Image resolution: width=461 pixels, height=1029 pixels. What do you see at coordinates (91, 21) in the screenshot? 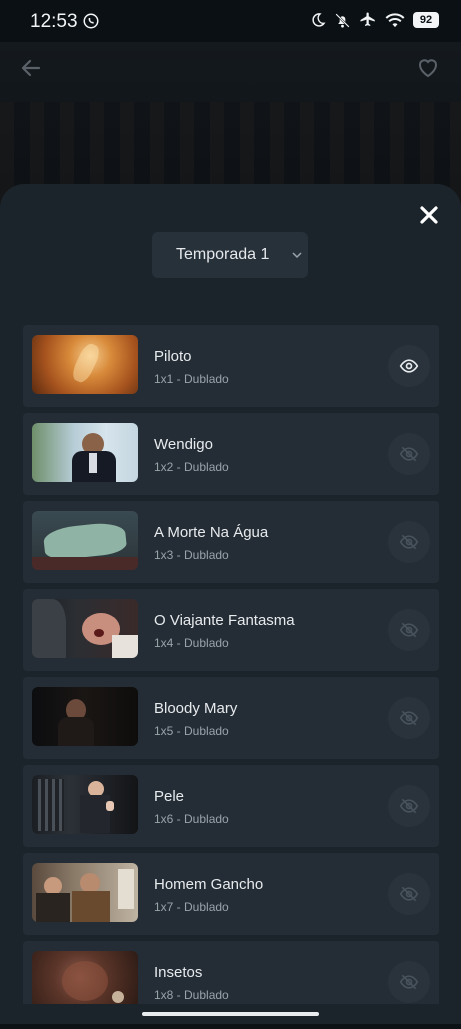
I see `whatsapp-icon` at bounding box center [91, 21].